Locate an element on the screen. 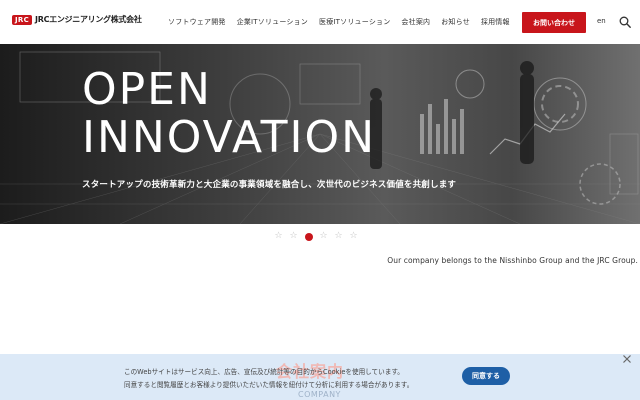  active-dot-icon is located at coordinates (308, 236).